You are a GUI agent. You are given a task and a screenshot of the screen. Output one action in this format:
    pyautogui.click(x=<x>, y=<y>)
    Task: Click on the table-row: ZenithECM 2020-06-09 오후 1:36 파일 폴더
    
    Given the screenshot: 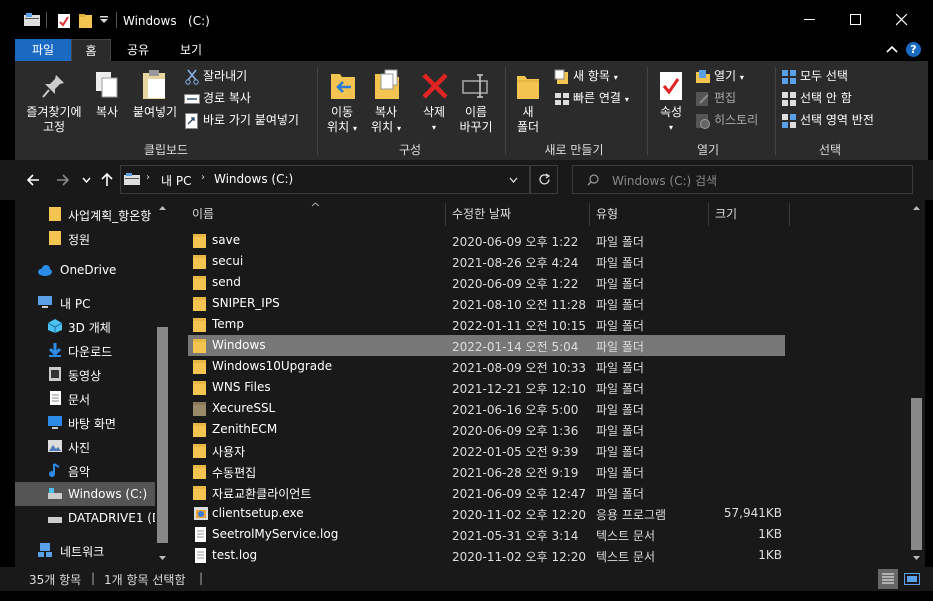 What is the action you would take?
    pyautogui.click(x=486, y=429)
    